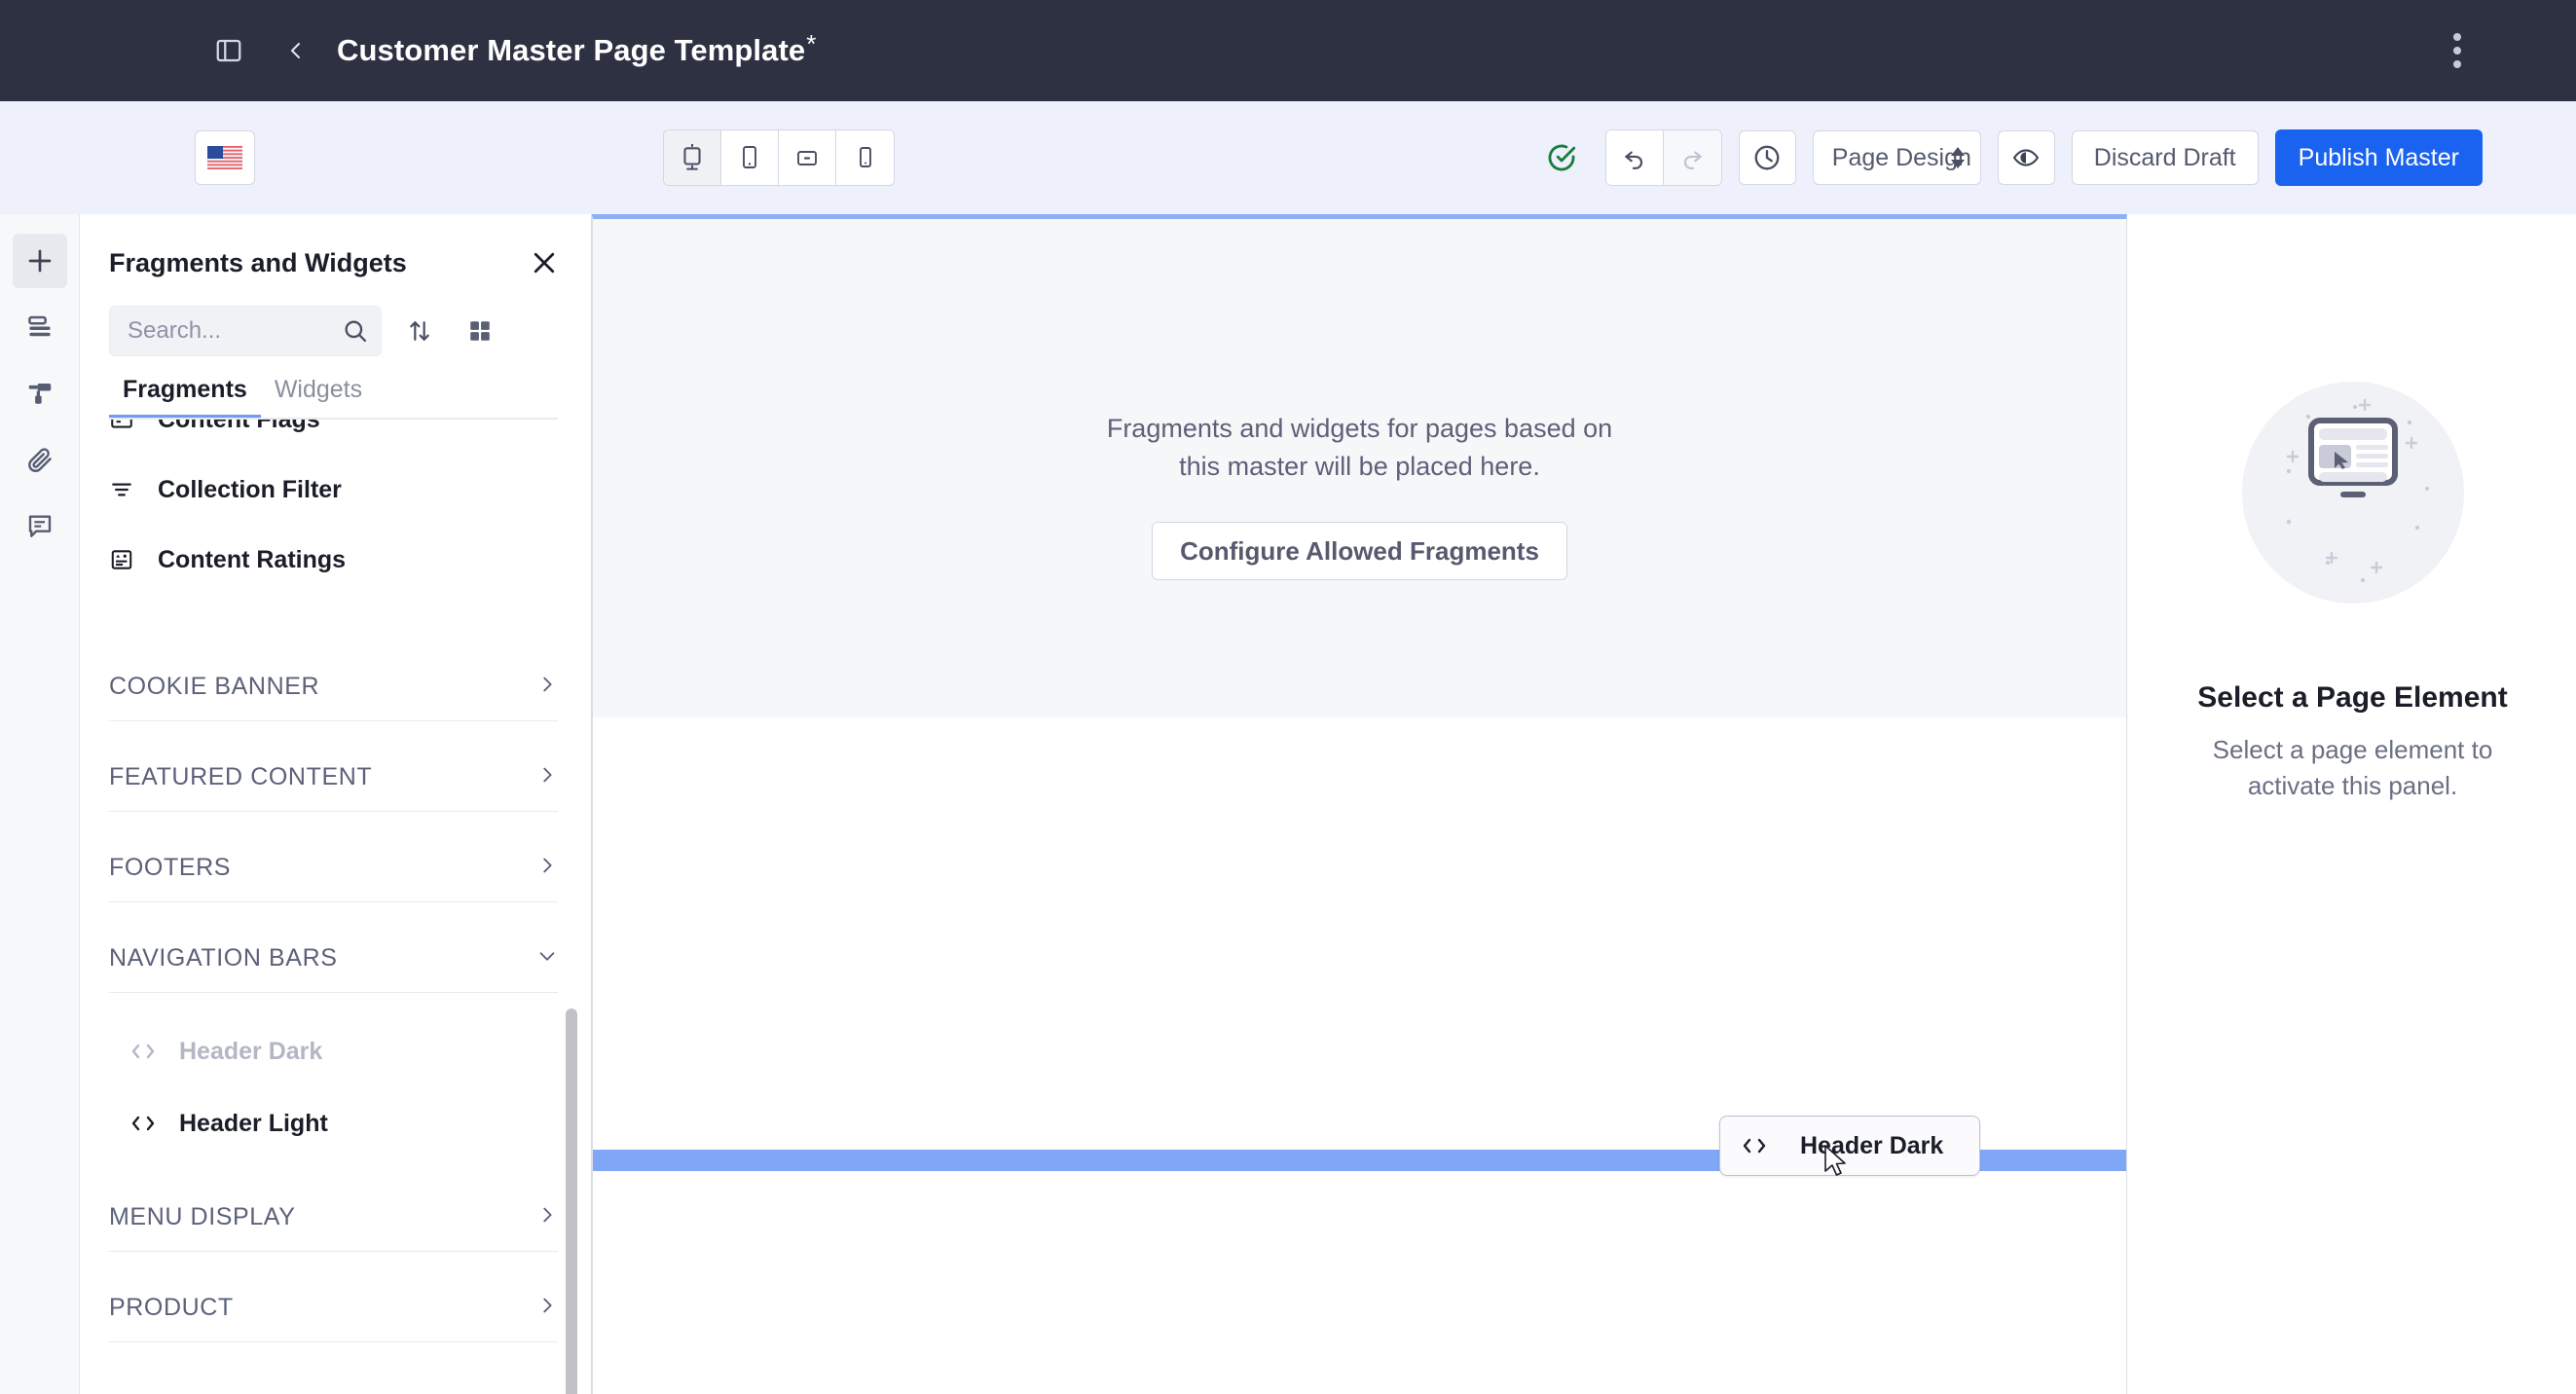 This screenshot has height=1394, width=2576. Describe the element at coordinates (335, 907) in the screenshot. I see `fragments-list: Content Flags Collection Filter` at that location.